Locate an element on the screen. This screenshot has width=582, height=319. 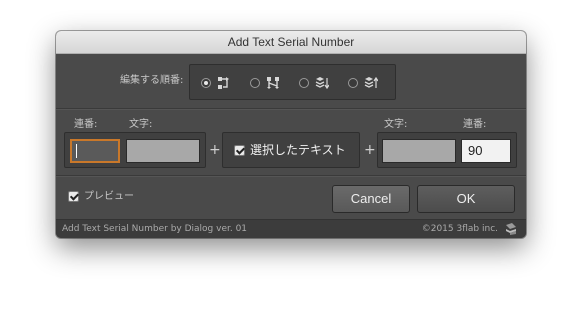
prefix-number-label: 連番: is located at coordinates (86, 124).